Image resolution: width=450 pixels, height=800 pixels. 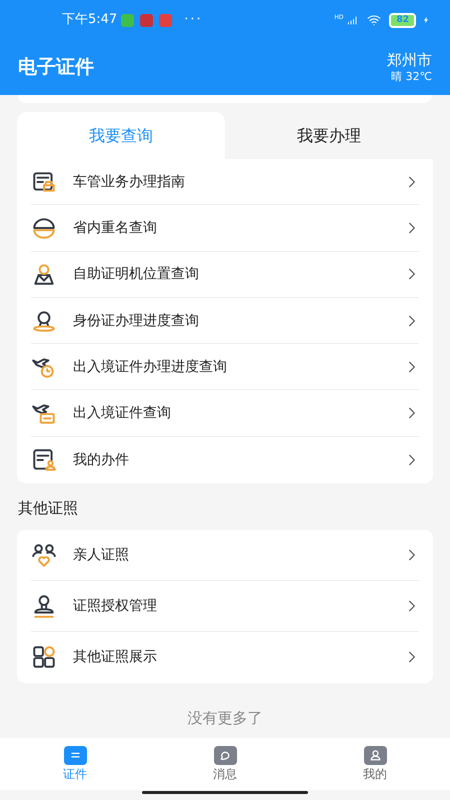 I want to click on weather-text: 晴 32℃, so click(x=411, y=77).